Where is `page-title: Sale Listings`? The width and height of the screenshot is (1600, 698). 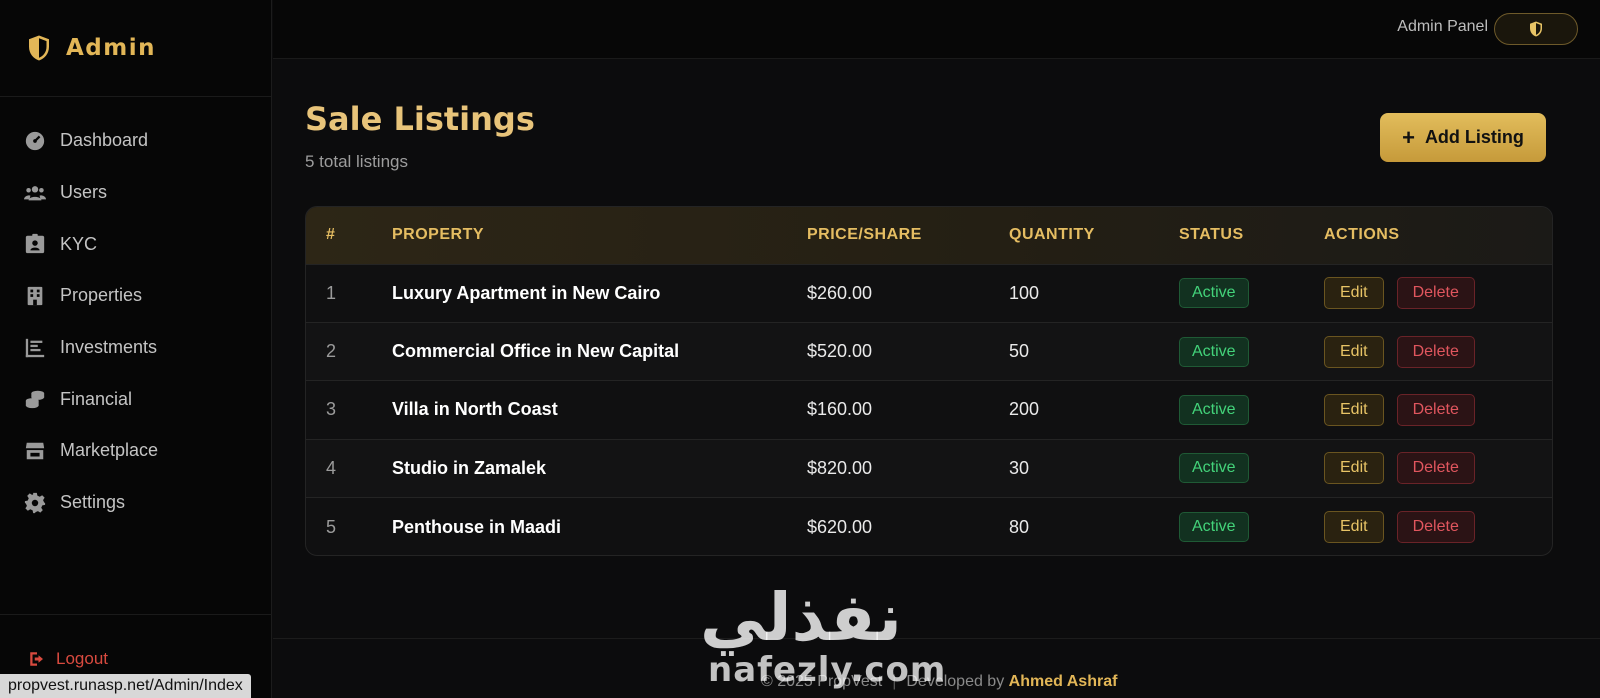 page-title: Sale Listings is located at coordinates (420, 119).